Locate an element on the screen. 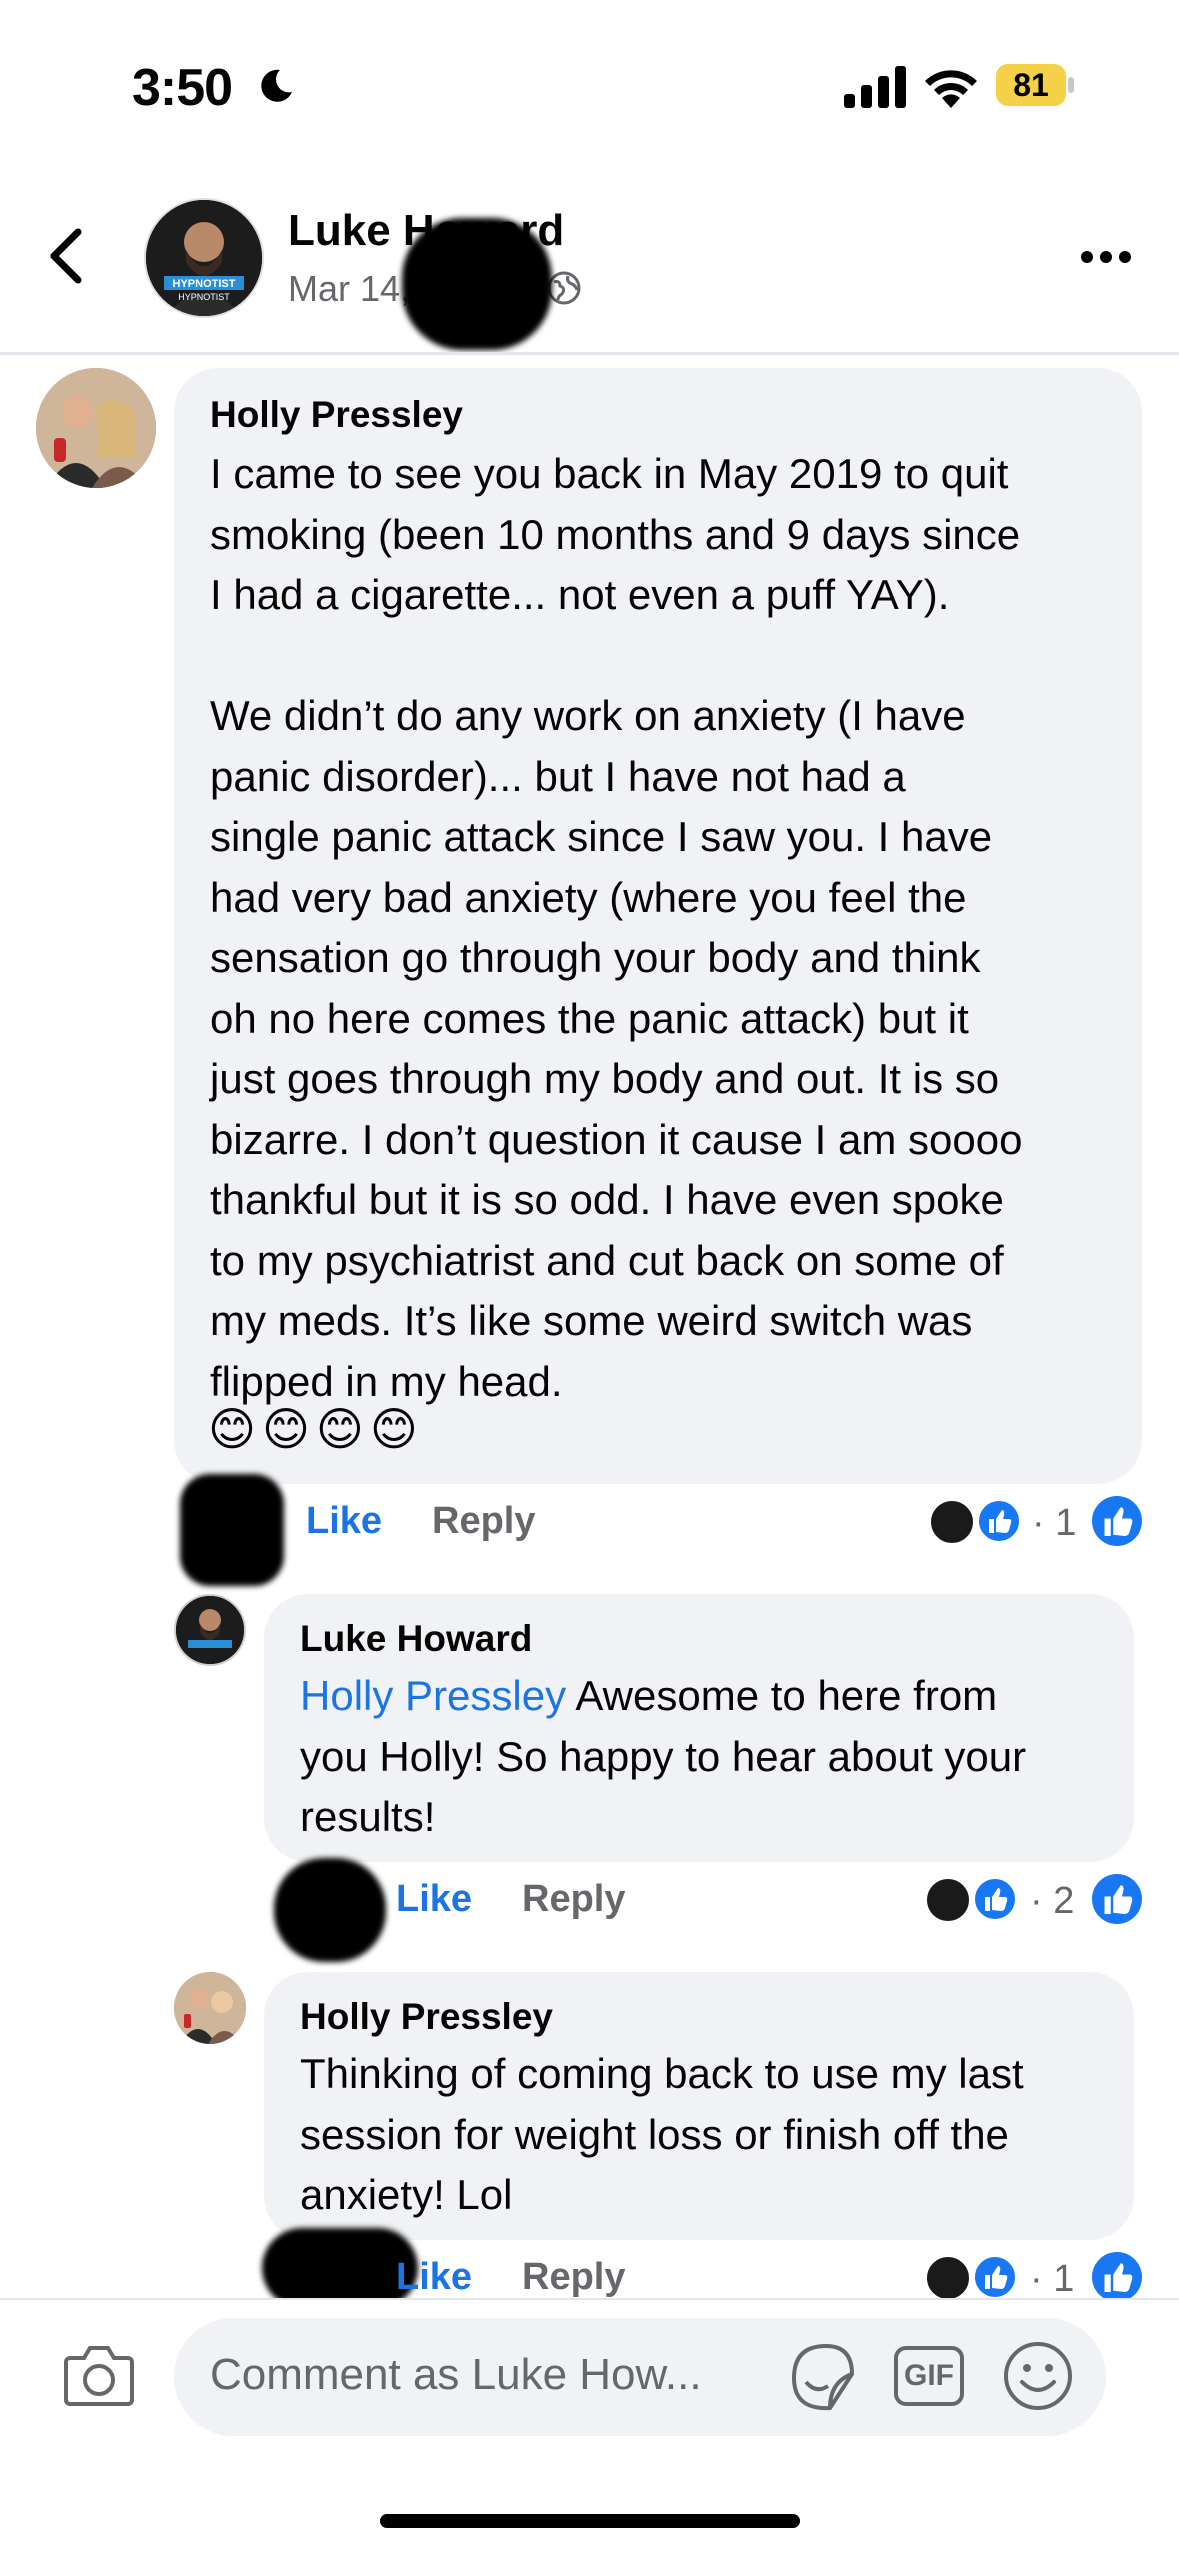 The width and height of the screenshot is (1179, 2556). back-icon is located at coordinates (66, 256).